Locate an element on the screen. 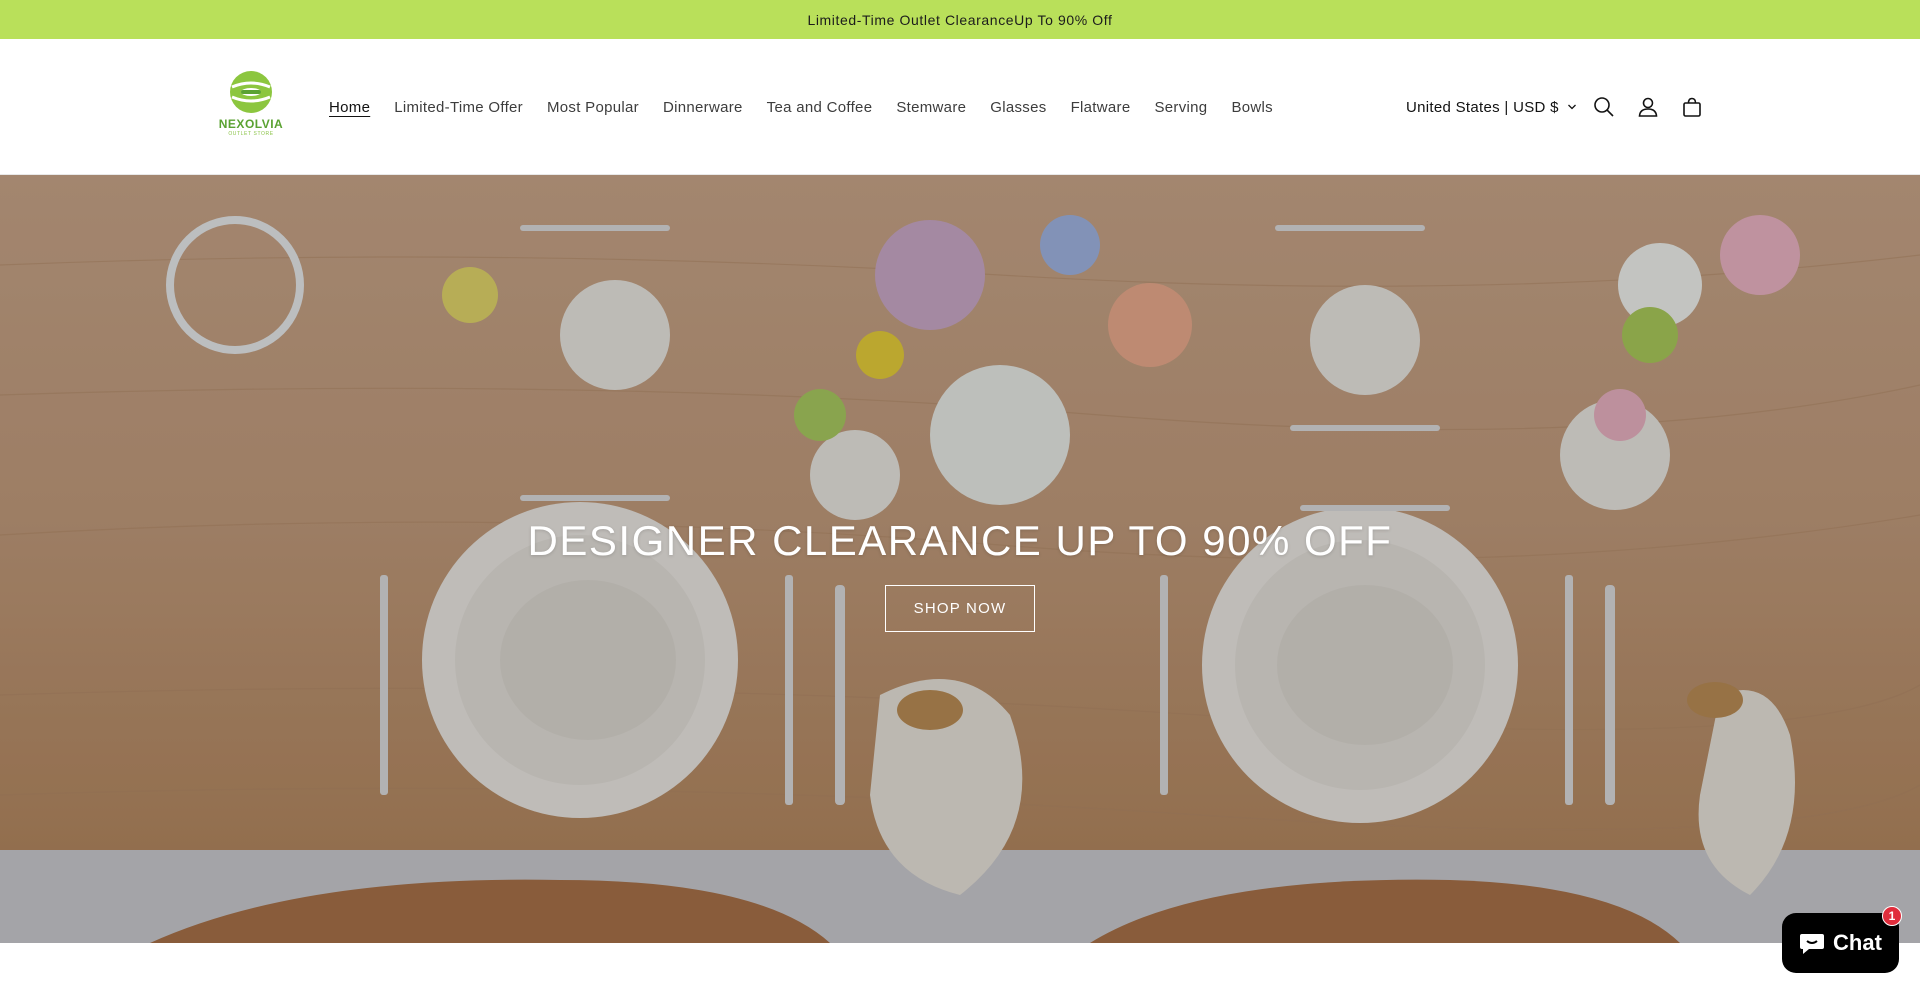  nav-item-bowls: Bowls is located at coordinates (1252, 107).